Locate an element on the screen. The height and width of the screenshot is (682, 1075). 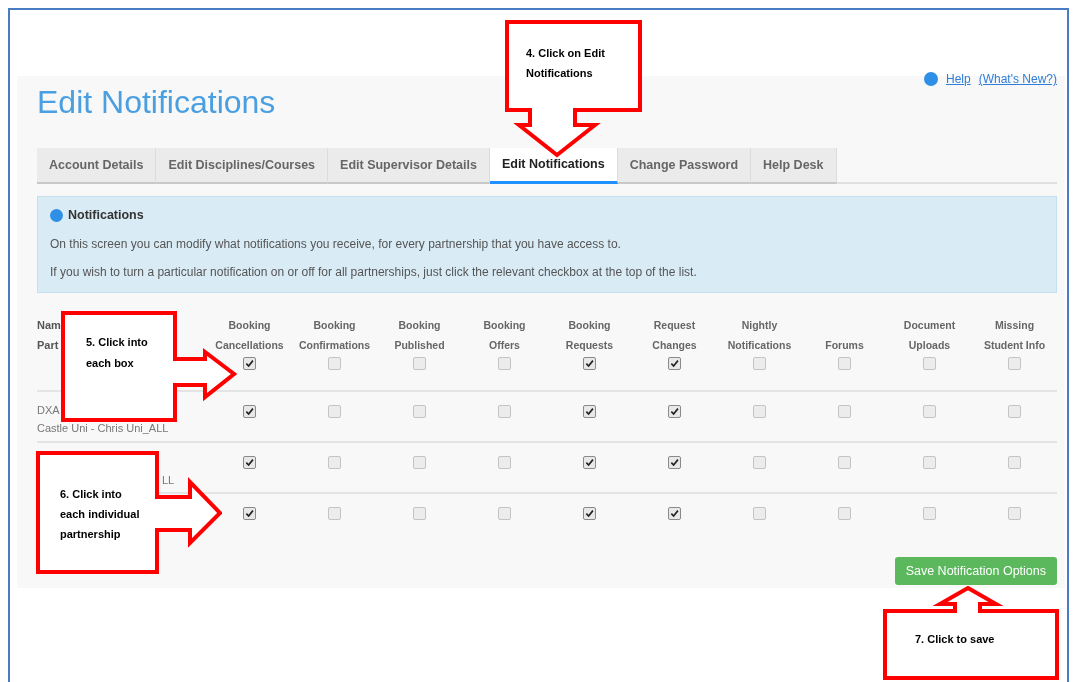
help-link: (What's New?) is located at coordinates (1017, 79).